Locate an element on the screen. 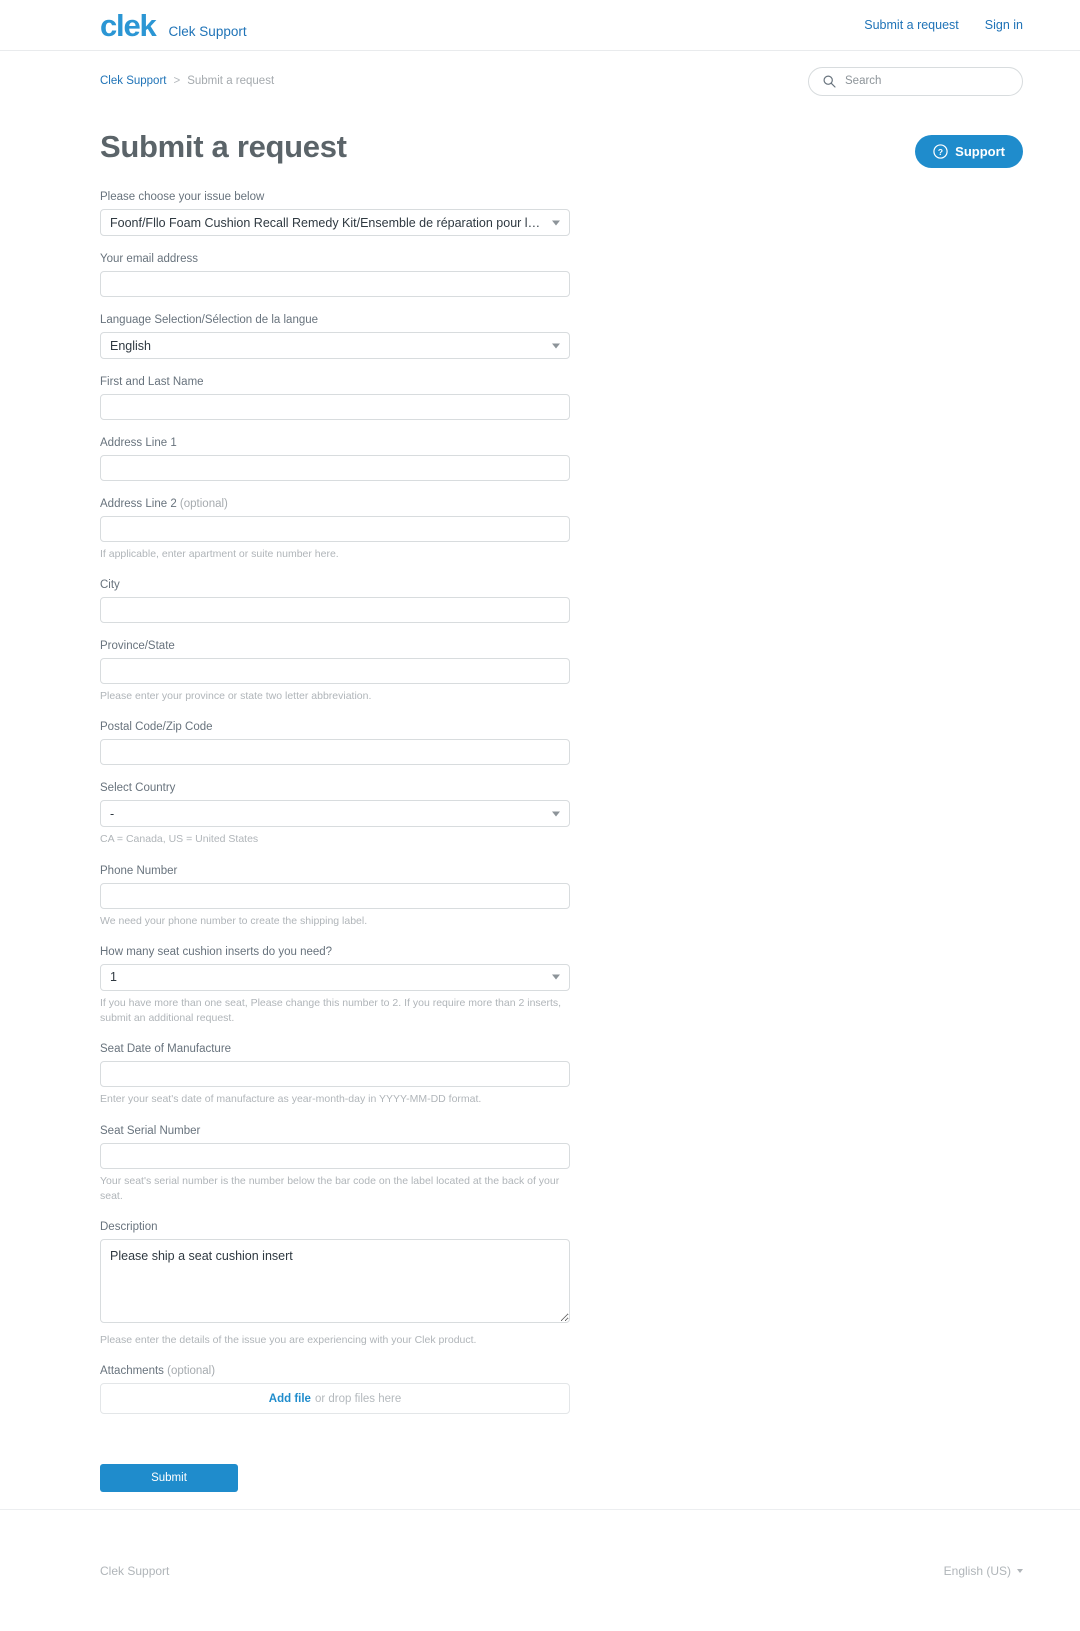  support-button: ? Support is located at coordinates (969, 151).